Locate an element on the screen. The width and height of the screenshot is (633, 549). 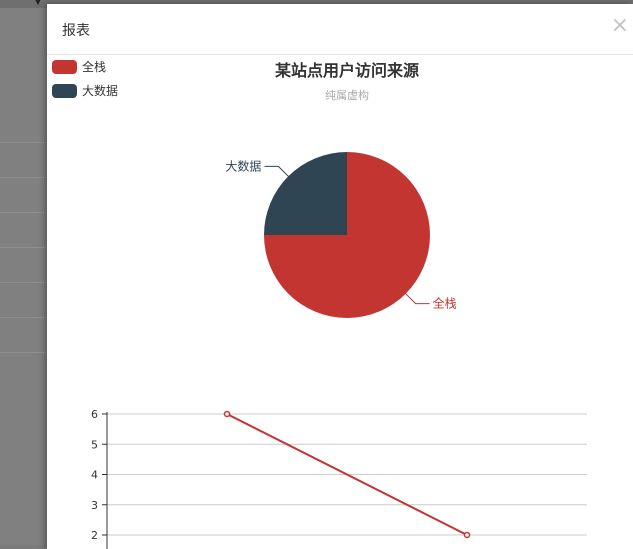
legend-label: 大数据 is located at coordinates (100, 90).